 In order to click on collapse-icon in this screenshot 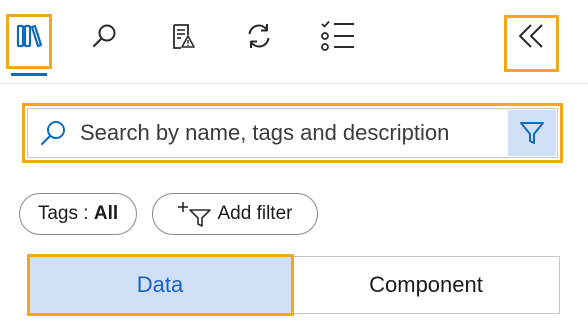, I will do `click(531, 36)`.